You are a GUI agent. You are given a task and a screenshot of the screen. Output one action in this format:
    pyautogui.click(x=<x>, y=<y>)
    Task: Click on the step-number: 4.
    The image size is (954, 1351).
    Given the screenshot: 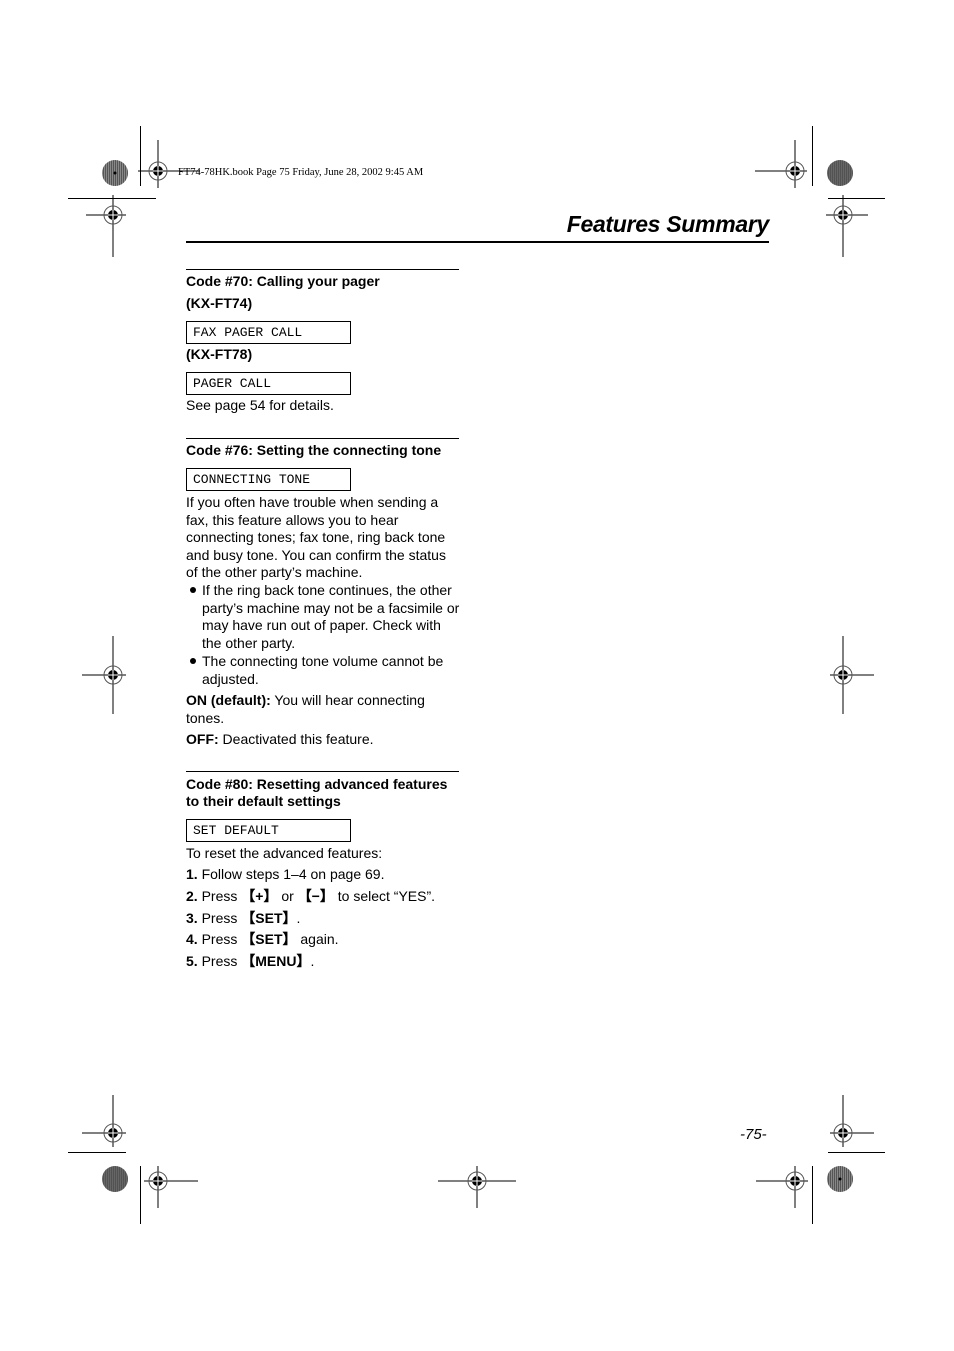 What is the action you would take?
    pyautogui.click(x=192, y=939)
    